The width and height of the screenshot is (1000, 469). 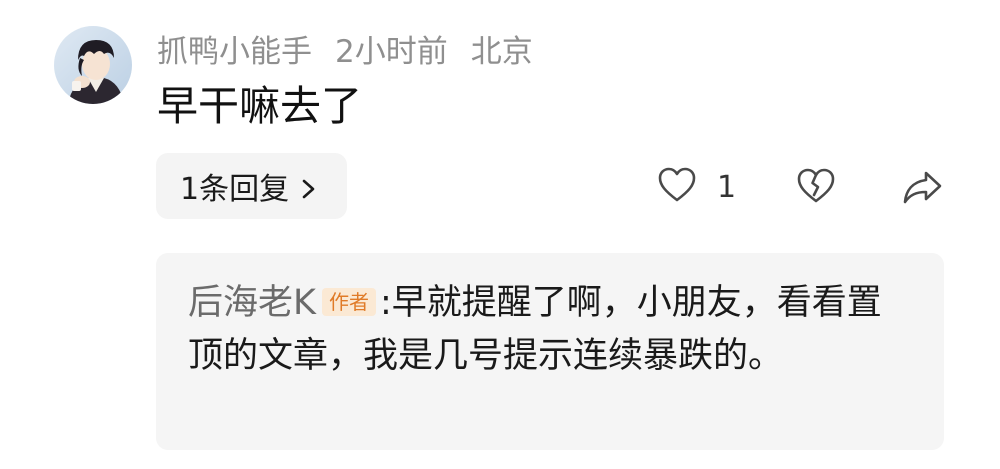 I want to click on share-button, so click(x=922, y=187).